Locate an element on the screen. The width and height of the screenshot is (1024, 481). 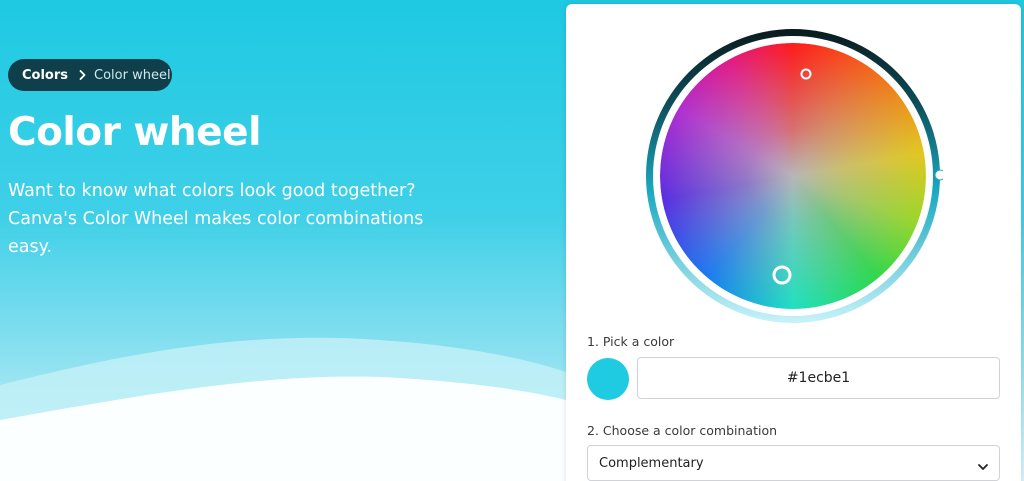
breadcrumb-link-colors: Colors is located at coordinates (45, 75).